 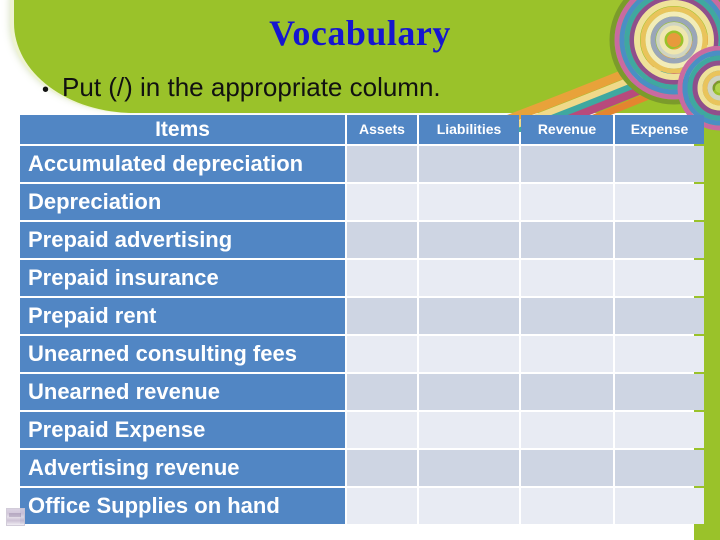 I want to click on item-label: Office Supplies on hand, so click(x=182, y=506).